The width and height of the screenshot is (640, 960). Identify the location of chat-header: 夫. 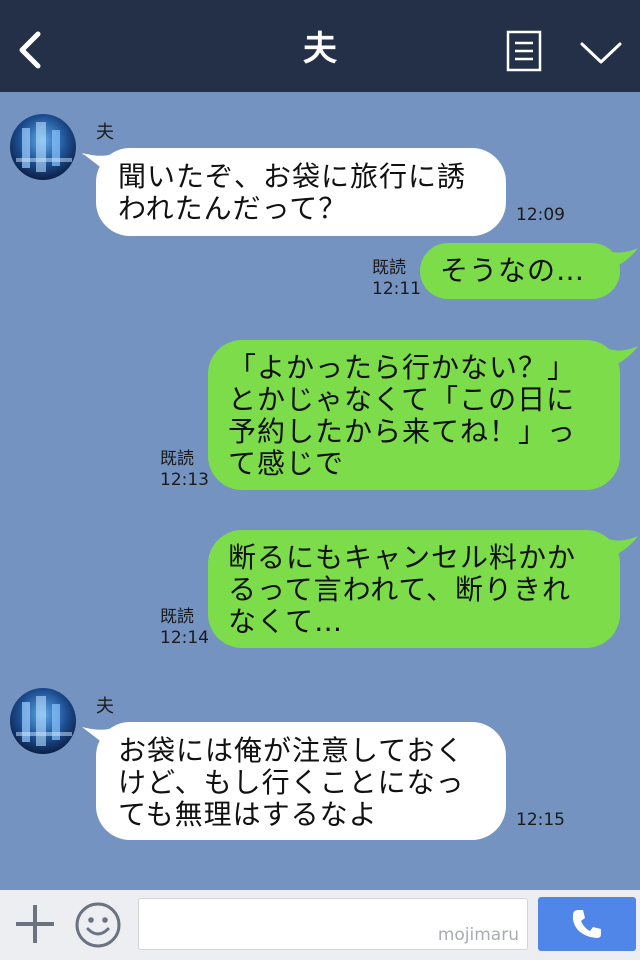
(320, 46).